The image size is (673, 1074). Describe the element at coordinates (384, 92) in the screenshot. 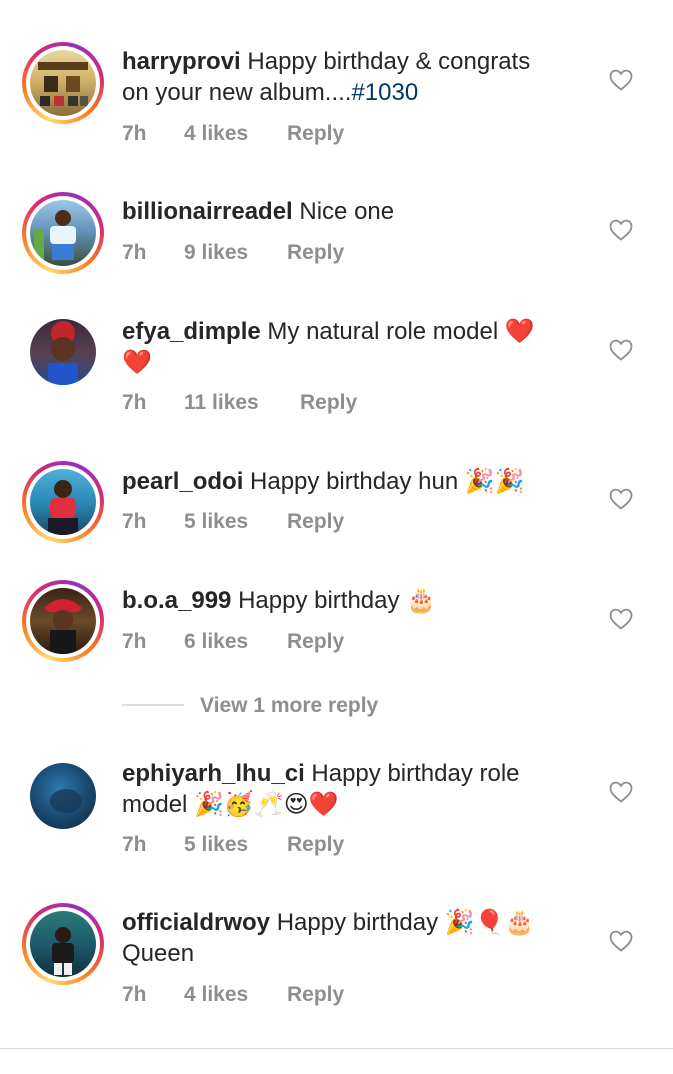

I see `hashtag-link: #1030` at that location.